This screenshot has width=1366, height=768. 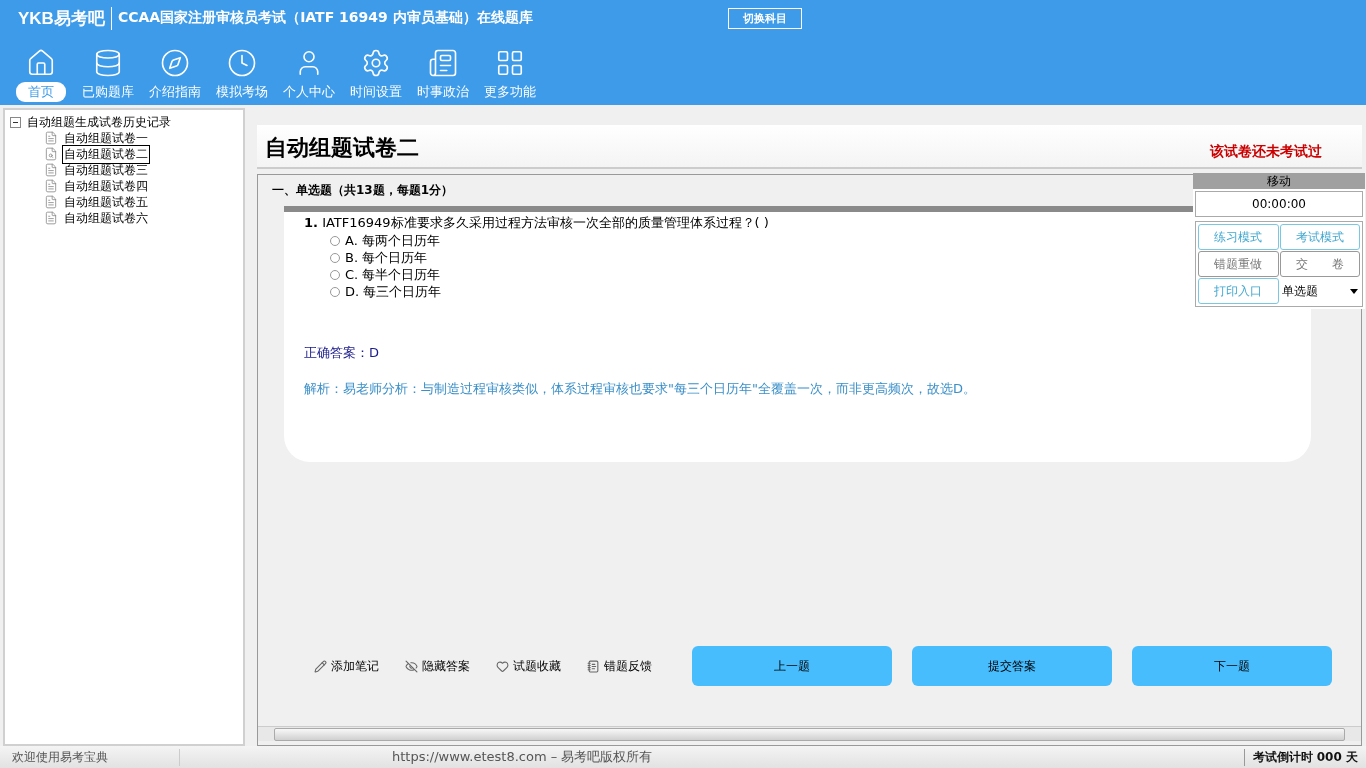 What do you see at coordinates (342, 353) in the screenshot?
I see `correct-answer: 正确答案：D` at bounding box center [342, 353].